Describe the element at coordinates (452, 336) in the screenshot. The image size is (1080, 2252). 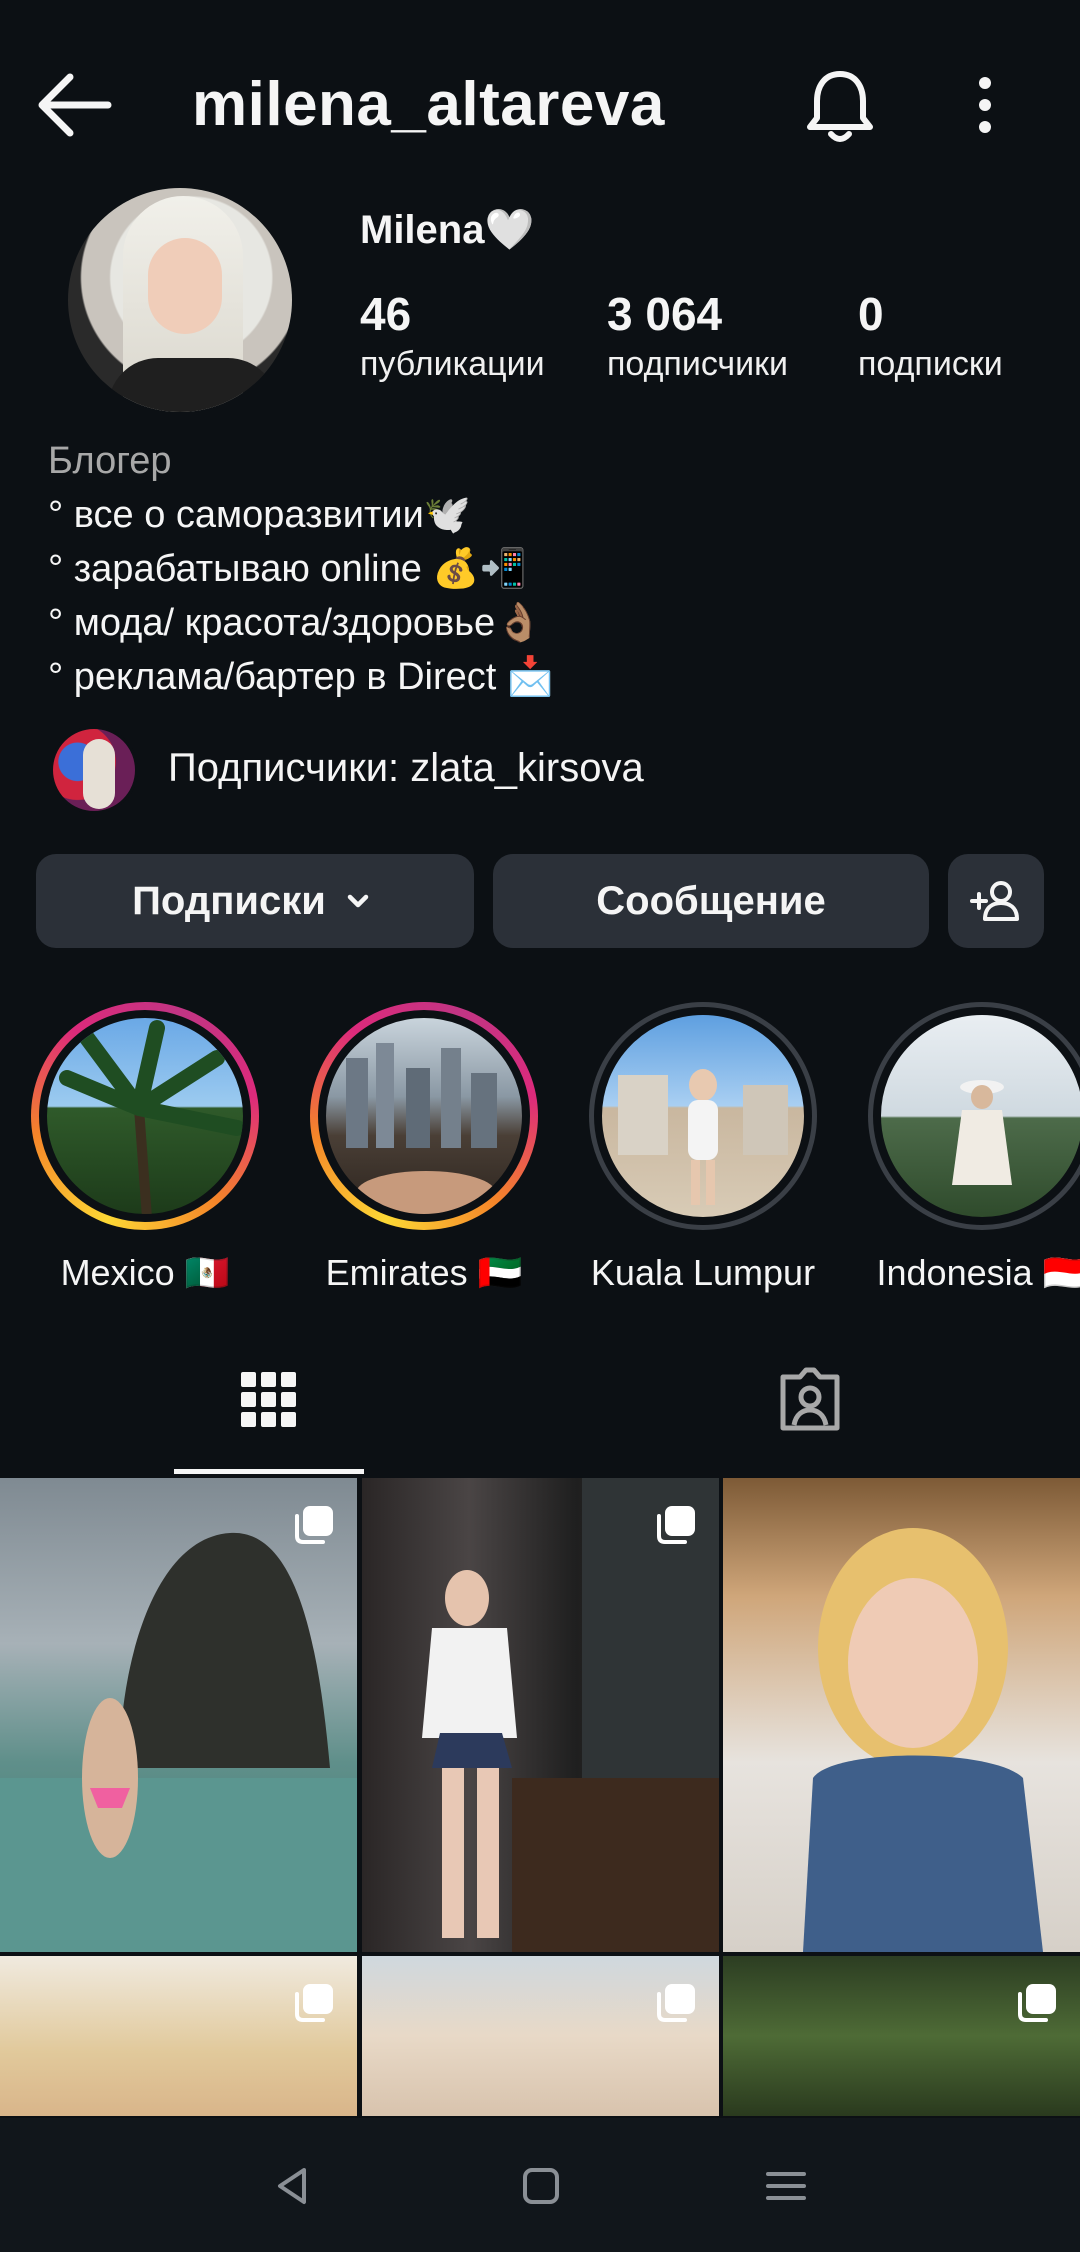
I see `stat-posts: 46 публикации` at that location.